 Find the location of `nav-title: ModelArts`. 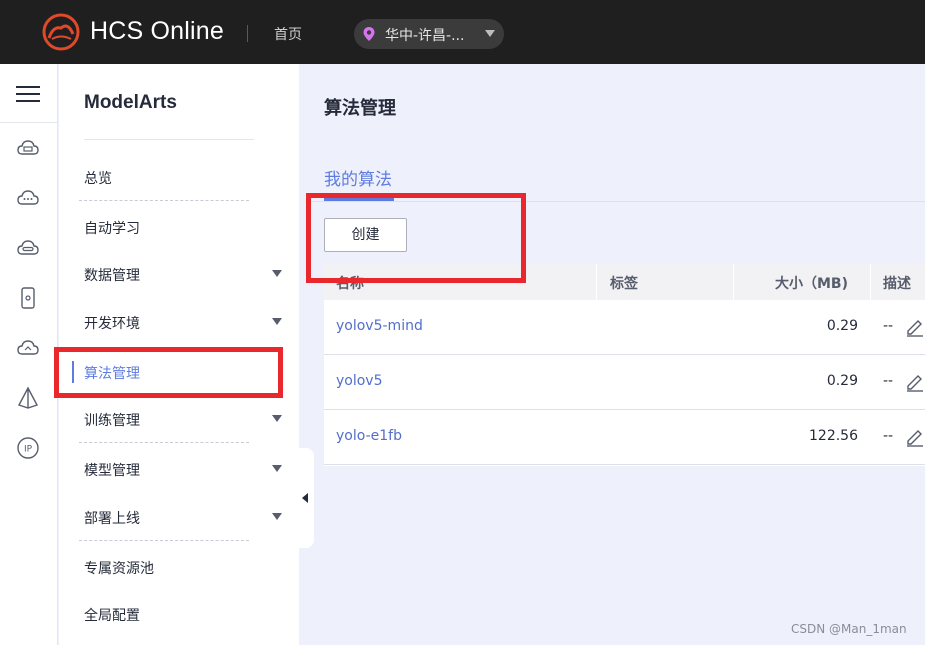

nav-title: ModelArts is located at coordinates (130, 102).